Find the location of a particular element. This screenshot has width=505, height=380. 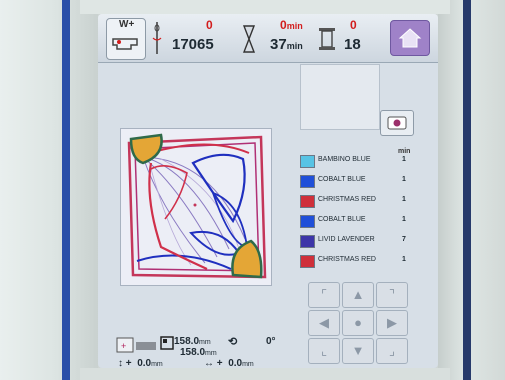

move-up-button: ▲ is located at coordinates (358, 295).